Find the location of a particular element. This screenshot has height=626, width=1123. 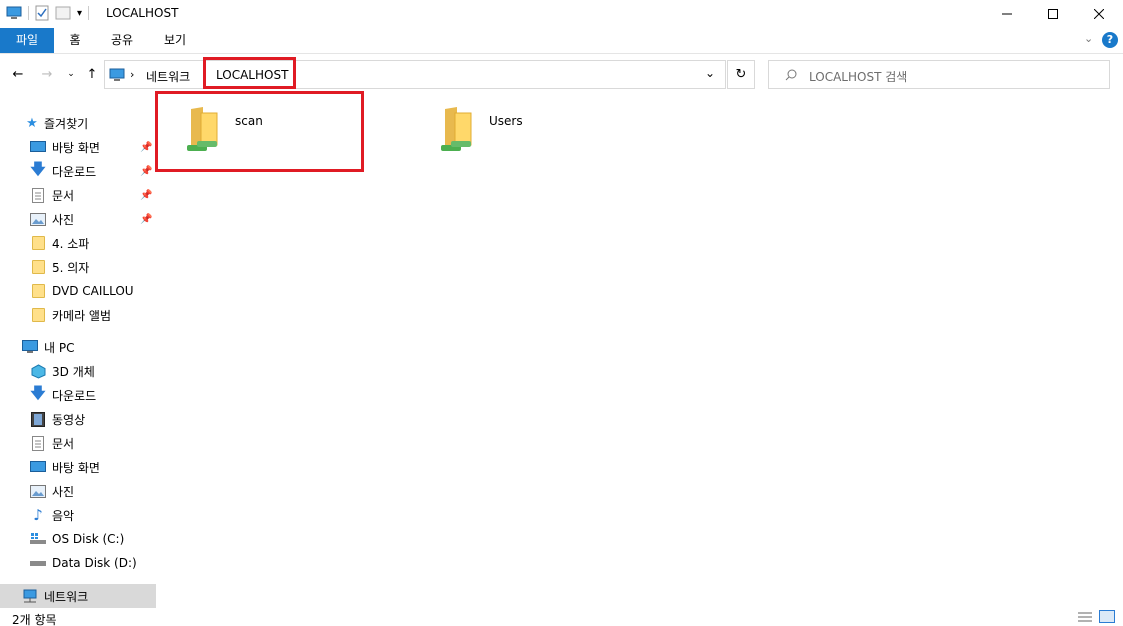

list-item-users: Users is located at coordinates (517, 130).